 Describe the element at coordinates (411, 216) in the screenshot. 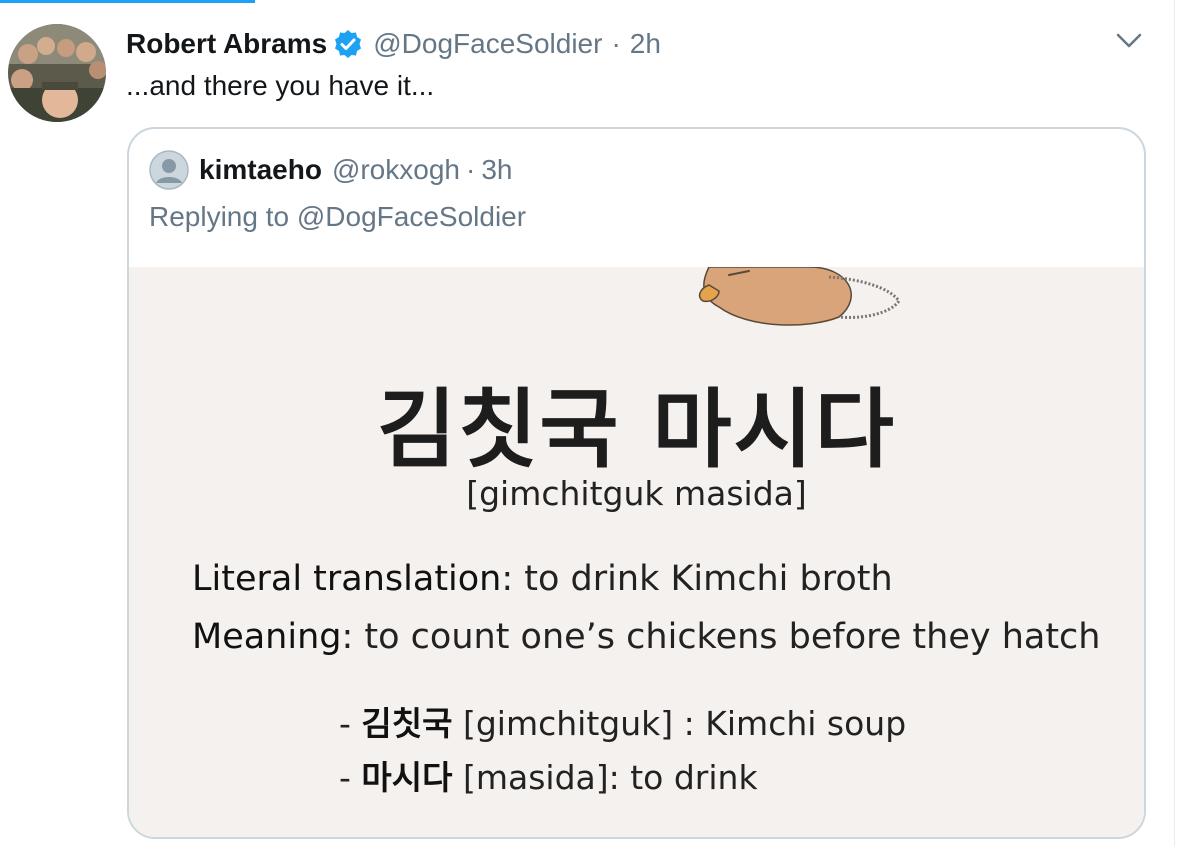

I see `replying-mention: @DogFaceSoldier` at that location.